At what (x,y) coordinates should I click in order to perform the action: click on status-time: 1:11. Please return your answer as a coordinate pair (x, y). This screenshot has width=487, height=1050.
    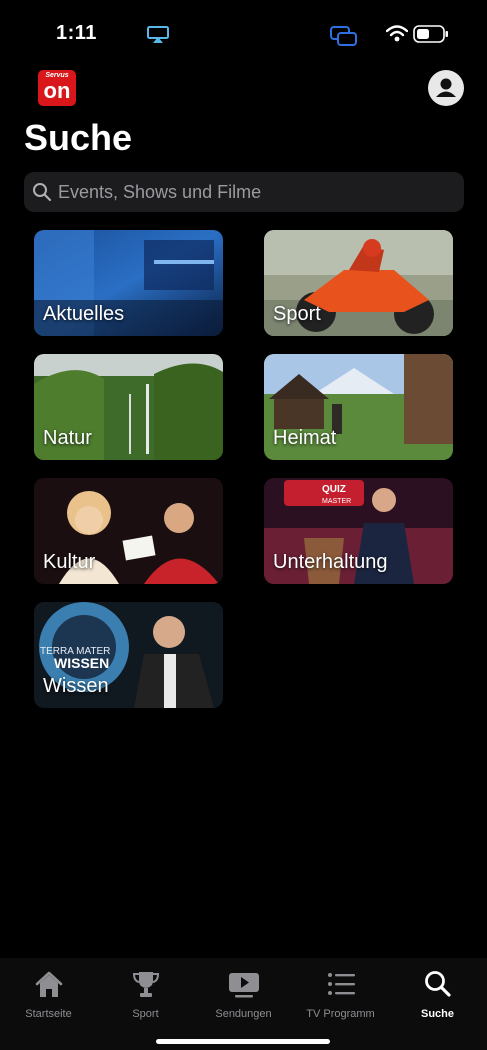
    Looking at the image, I should click on (76, 33).